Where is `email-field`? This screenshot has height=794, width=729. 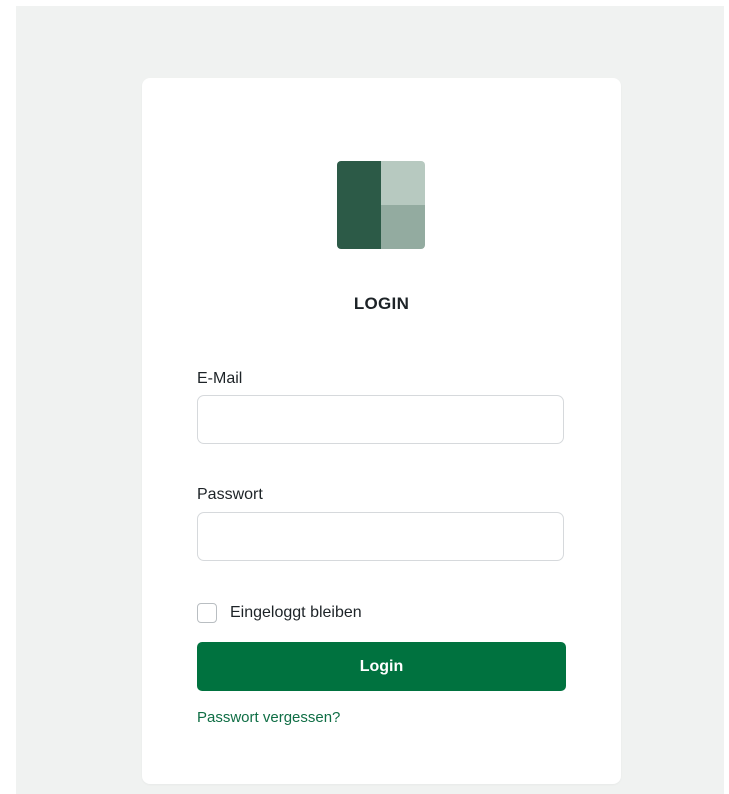
email-field is located at coordinates (380, 419).